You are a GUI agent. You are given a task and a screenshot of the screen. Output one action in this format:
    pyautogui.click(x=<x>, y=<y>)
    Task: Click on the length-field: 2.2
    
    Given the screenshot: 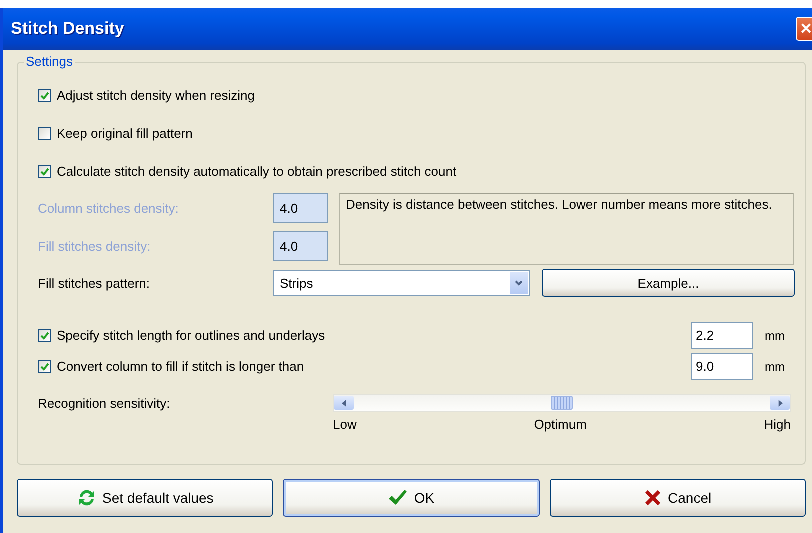 What is the action you would take?
    pyautogui.click(x=722, y=335)
    